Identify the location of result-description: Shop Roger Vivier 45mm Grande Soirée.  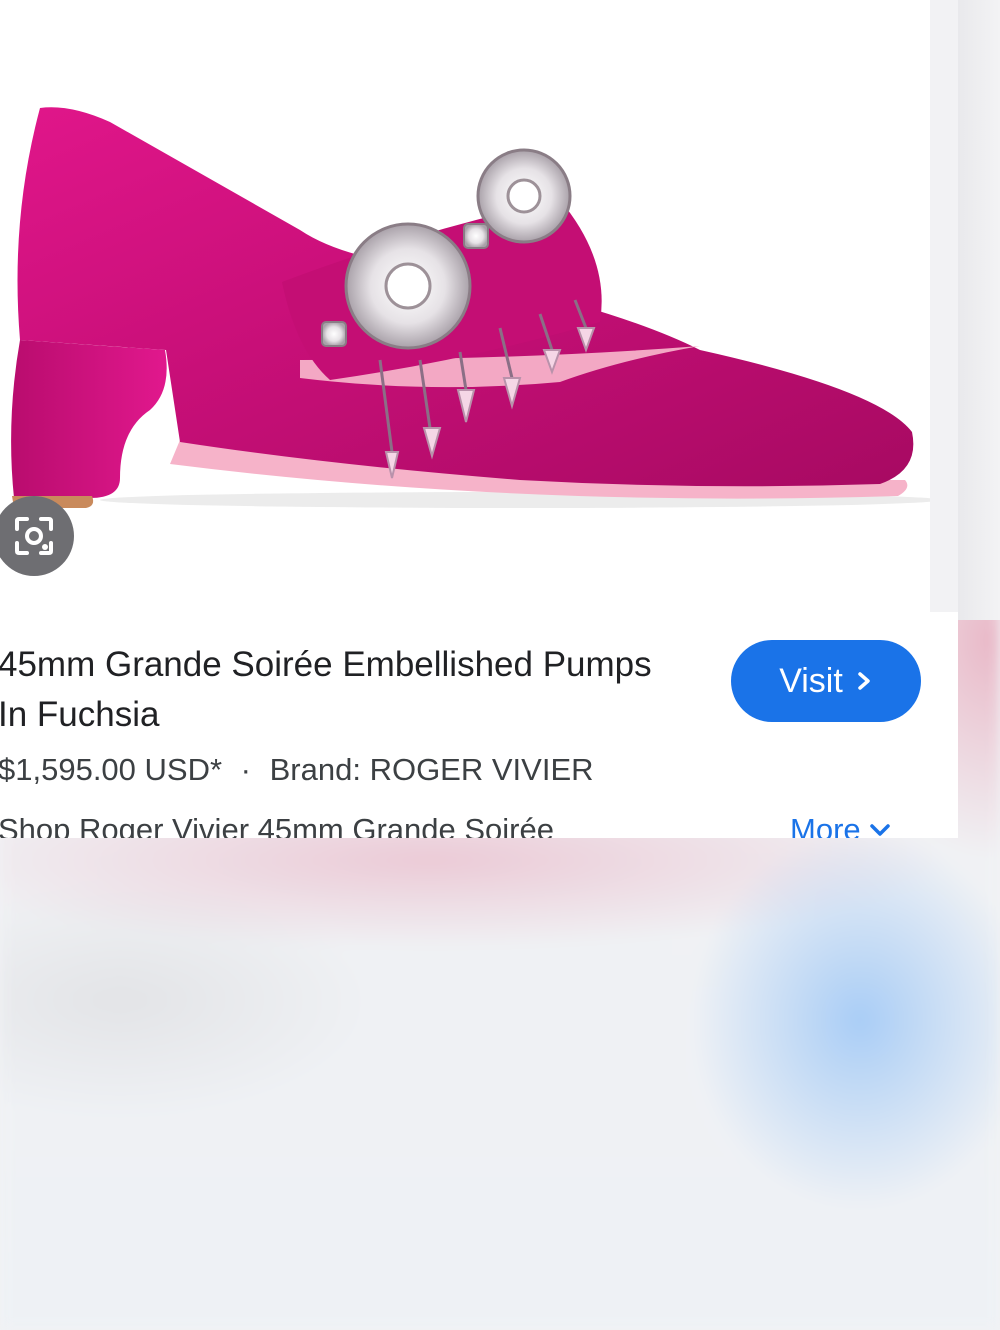
(277, 825).